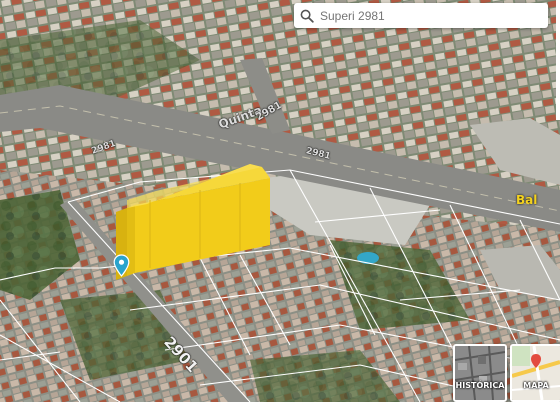 The width and height of the screenshot is (560, 402). What do you see at coordinates (558, 60) in the screenshot?
I see `panel-edge` at bounding box center [558, 60].